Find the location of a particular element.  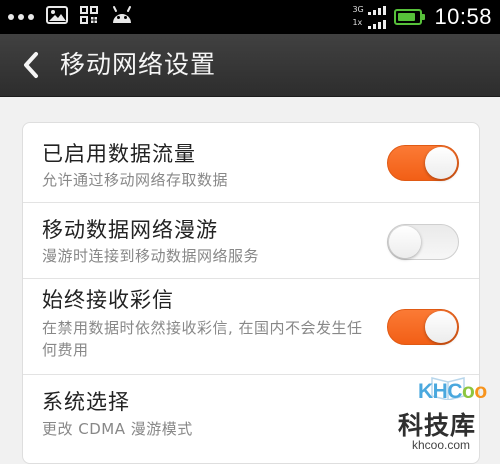

title-bar: 移动网络设置 is located at coordinates (250, 65).